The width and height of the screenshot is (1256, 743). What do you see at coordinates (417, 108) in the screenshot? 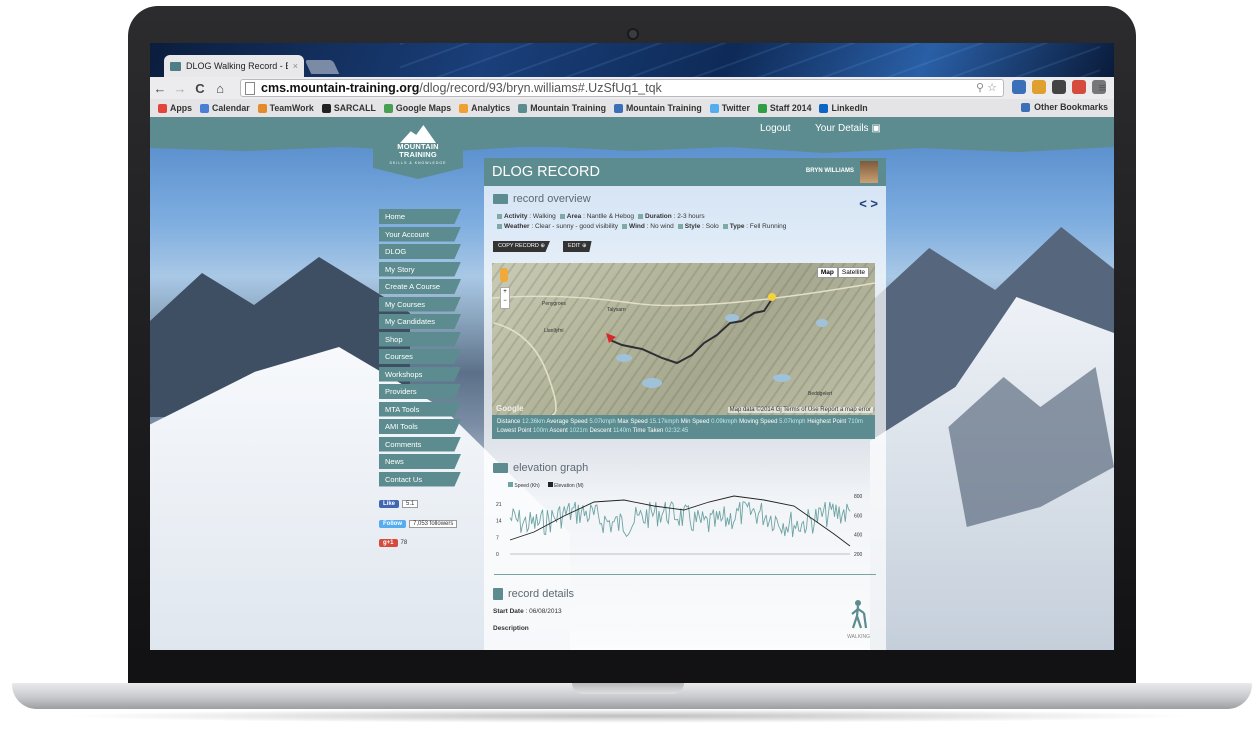
I see `bookmark-item: Google Maps` at bounding box center [417, 108].